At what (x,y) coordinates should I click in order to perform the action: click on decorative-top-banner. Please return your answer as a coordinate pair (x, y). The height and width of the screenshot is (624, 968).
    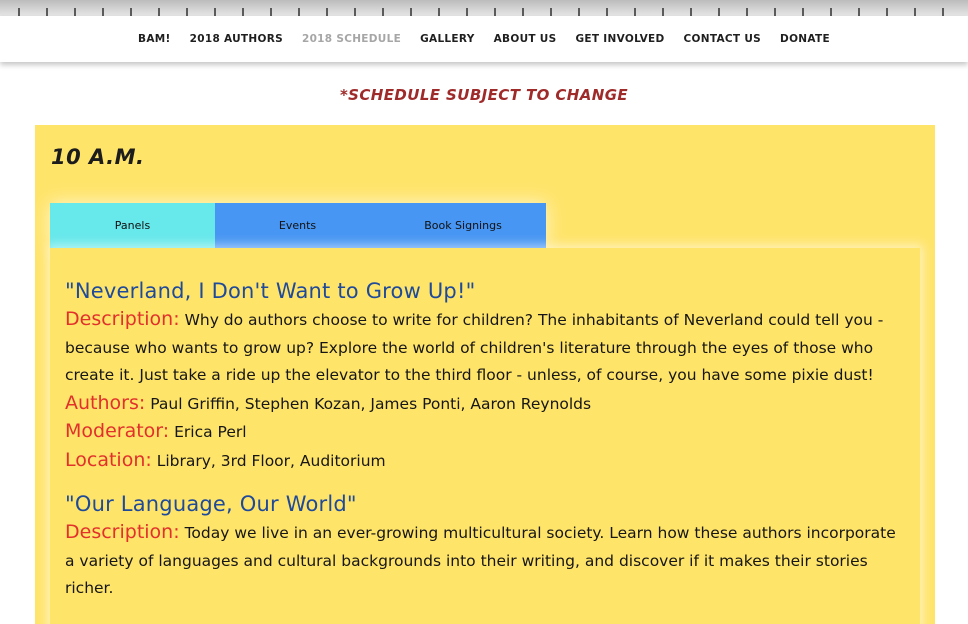
    Looking at the image, I should click on (484, 8).